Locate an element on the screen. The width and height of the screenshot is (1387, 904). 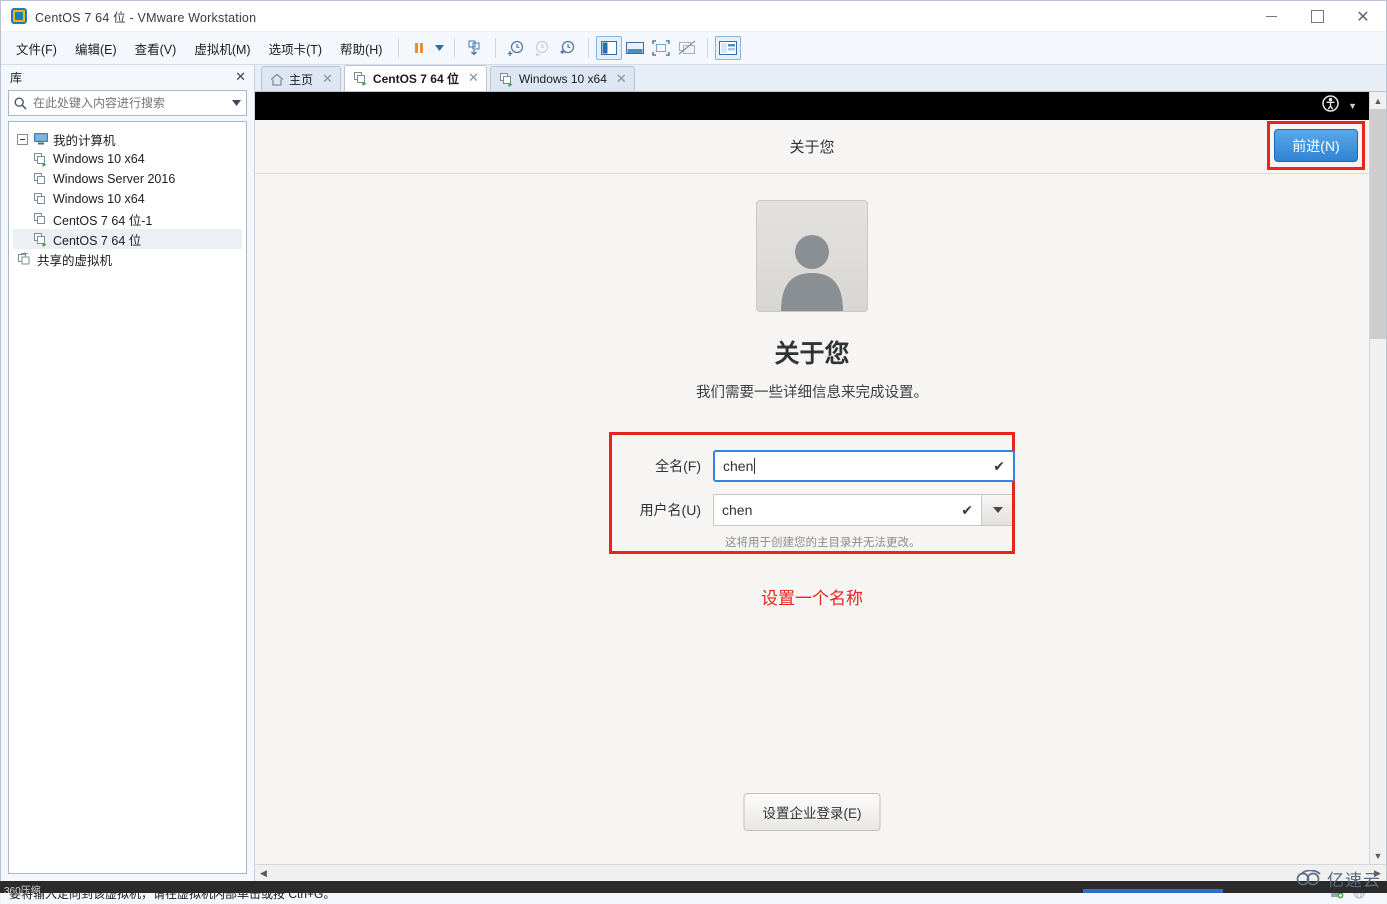
page-subtitle: 我们需要一些详细信息来完成设置。 is located at coordinates (812, 393).